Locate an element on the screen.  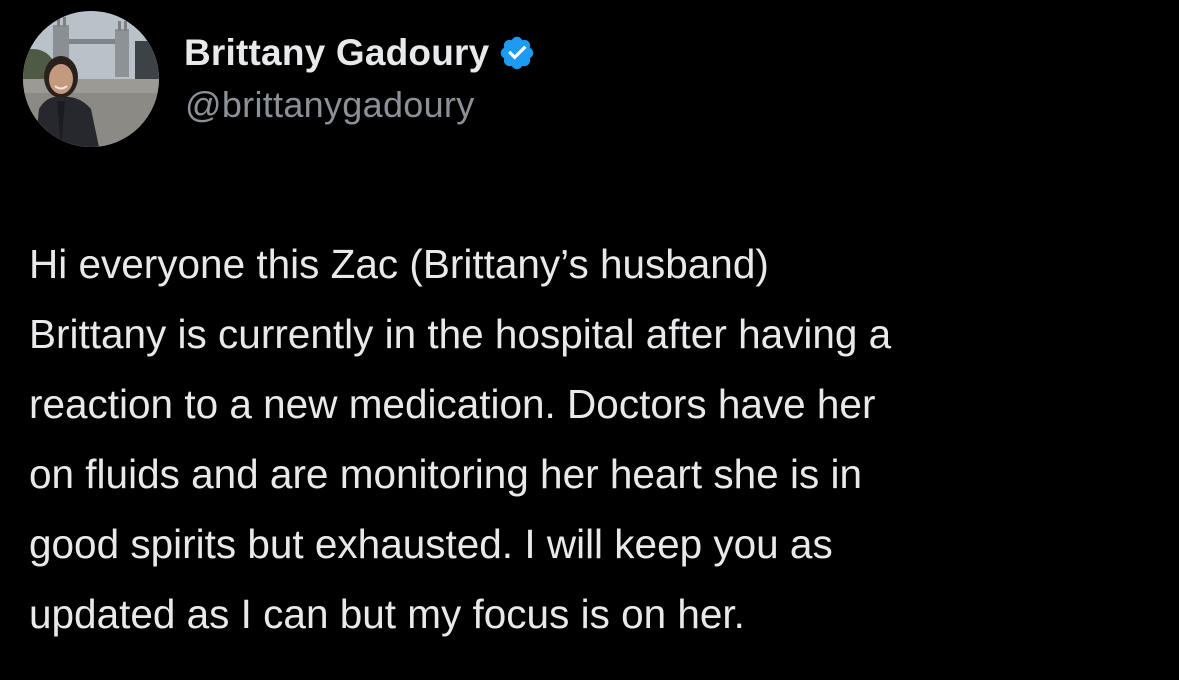
avatar-photo is located at coordinates (91, 79).